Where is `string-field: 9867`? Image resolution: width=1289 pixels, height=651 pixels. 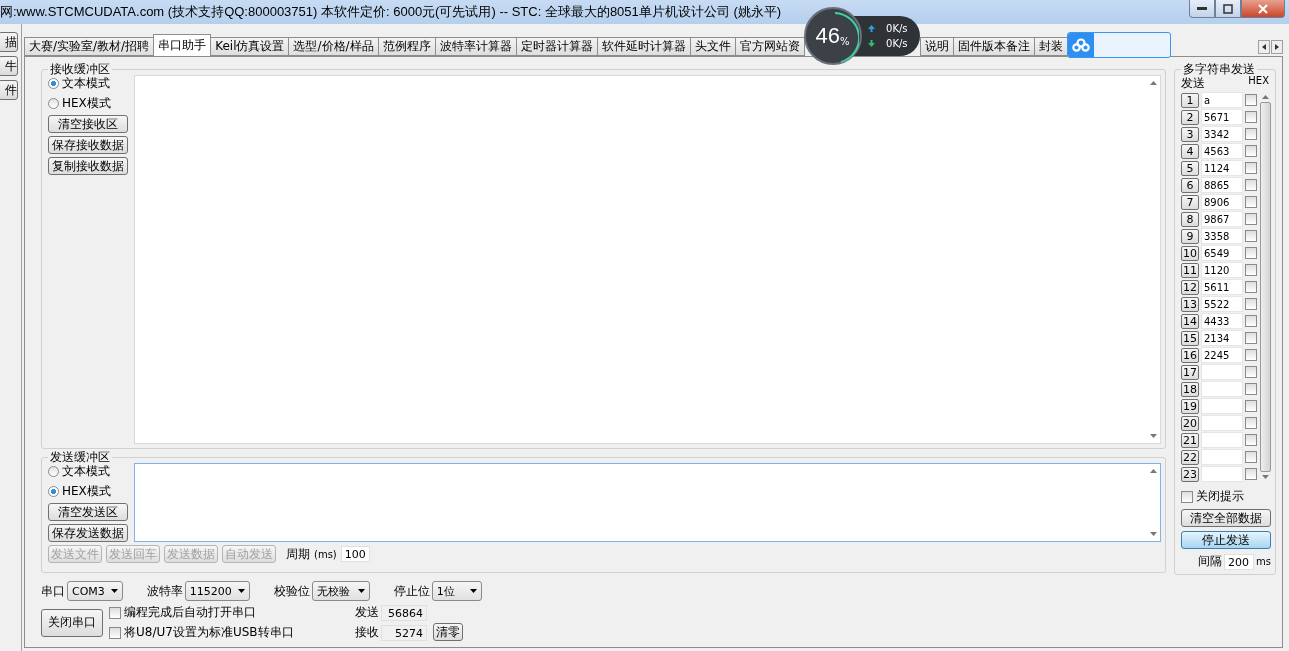 string-field: 9867 is located at coordinates (1222, 219).